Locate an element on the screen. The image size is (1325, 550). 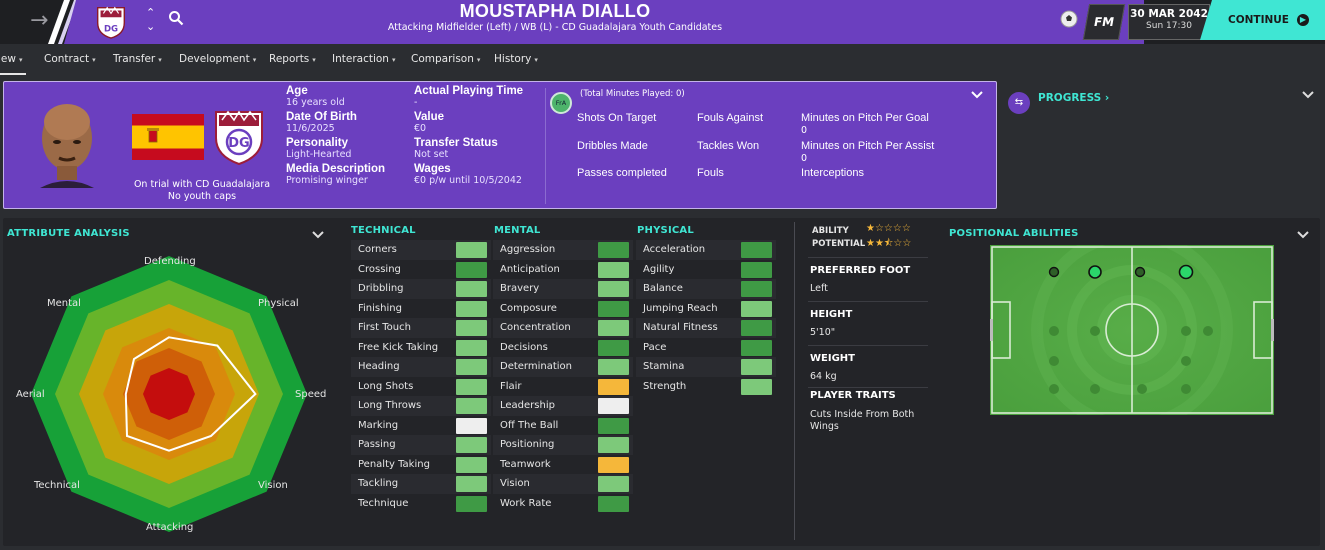
attribute-name: Vision is located at coordinates (515, 483).